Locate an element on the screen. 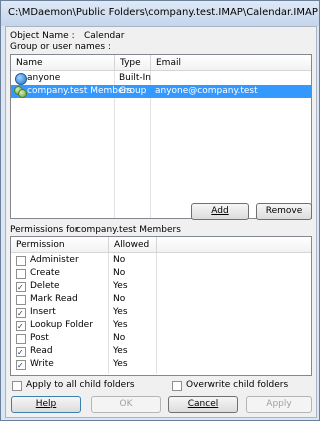  column-allowed: Allowed is located at coordinates (133, 245).